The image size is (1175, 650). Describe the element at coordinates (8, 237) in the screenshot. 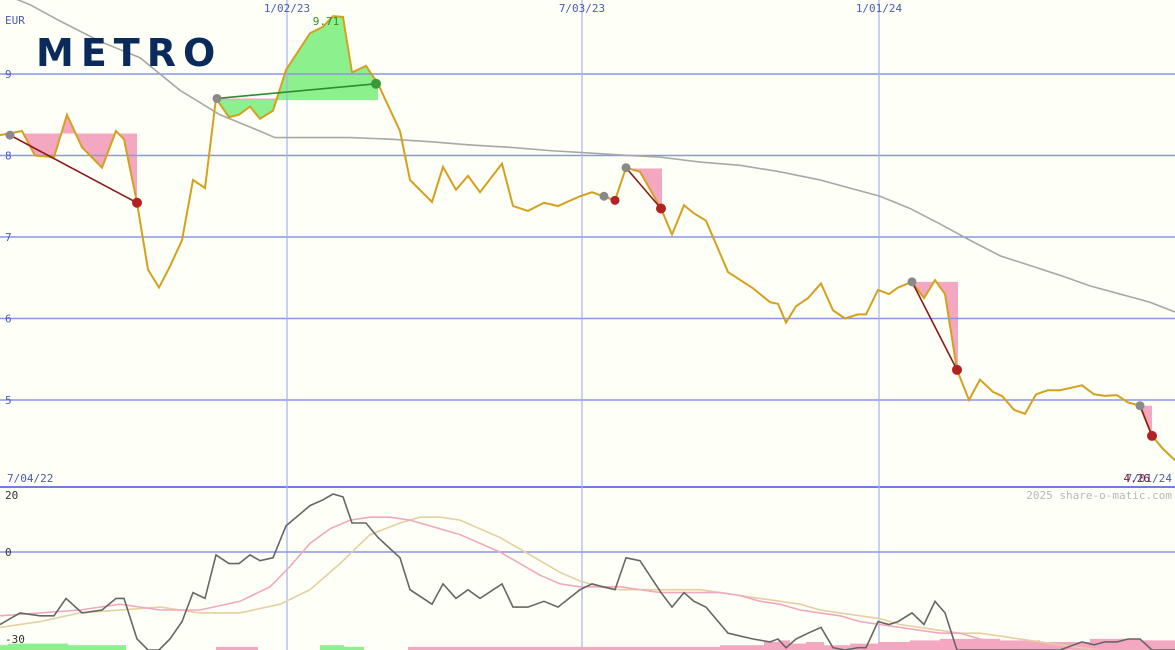

I see `y-tick-label: 7` at that location.